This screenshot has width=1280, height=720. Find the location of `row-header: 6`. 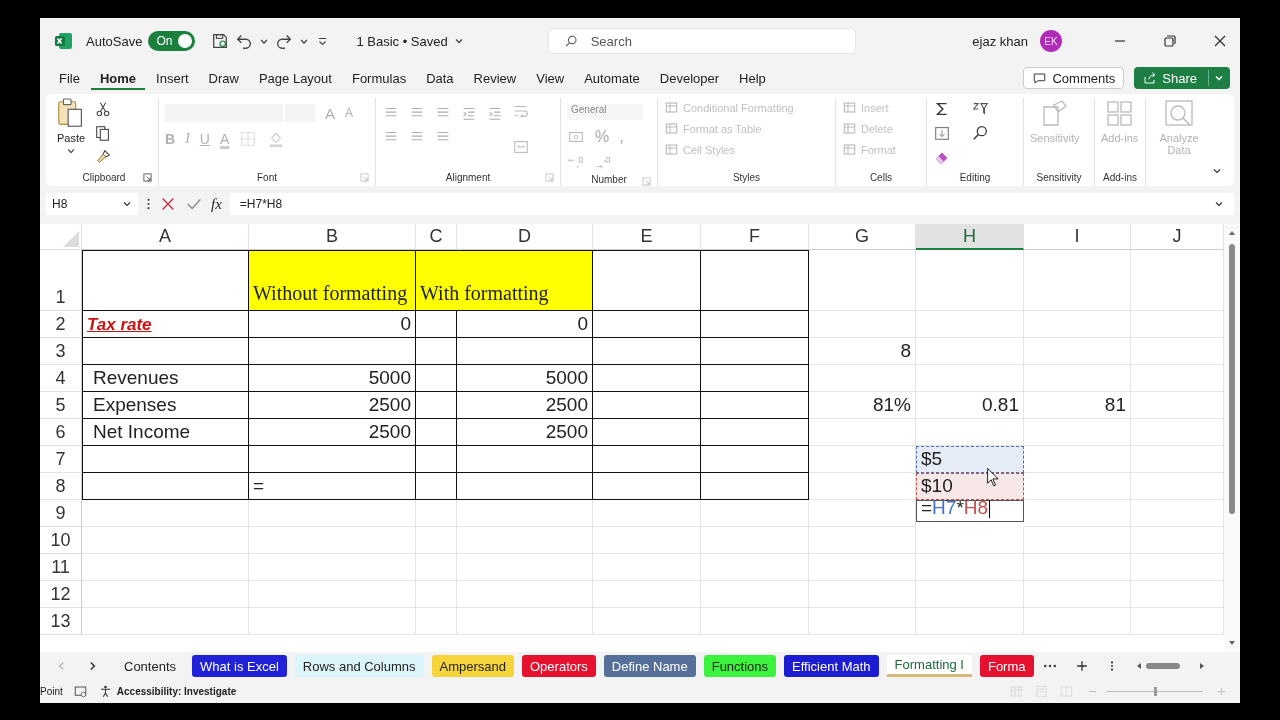

row-header: 6 is located at coordinates (61, 432).